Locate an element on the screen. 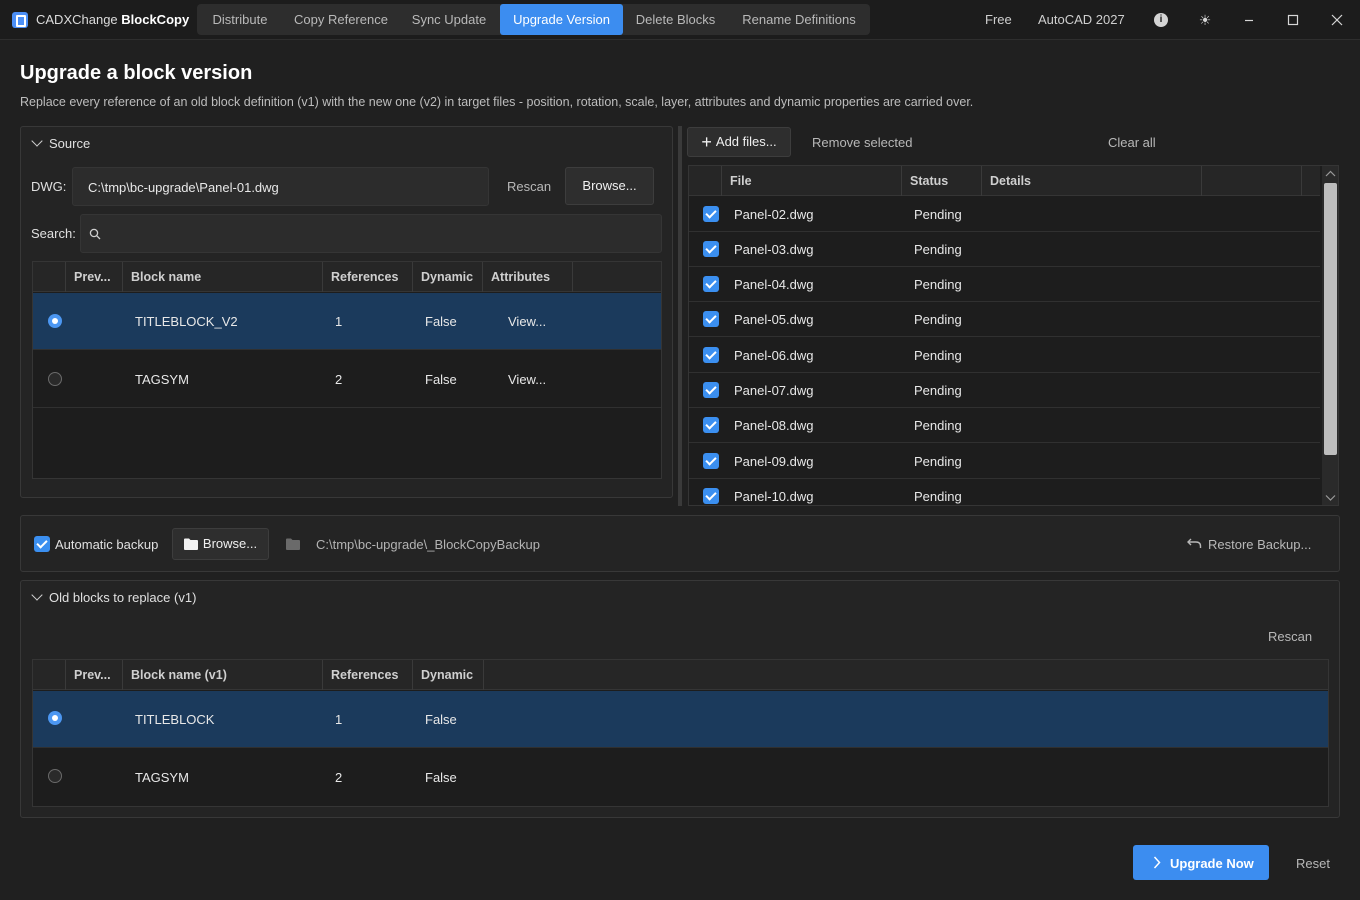 This screenshot has width=1360, height=900. minimize-icon is located at coordinates (1249, 20).